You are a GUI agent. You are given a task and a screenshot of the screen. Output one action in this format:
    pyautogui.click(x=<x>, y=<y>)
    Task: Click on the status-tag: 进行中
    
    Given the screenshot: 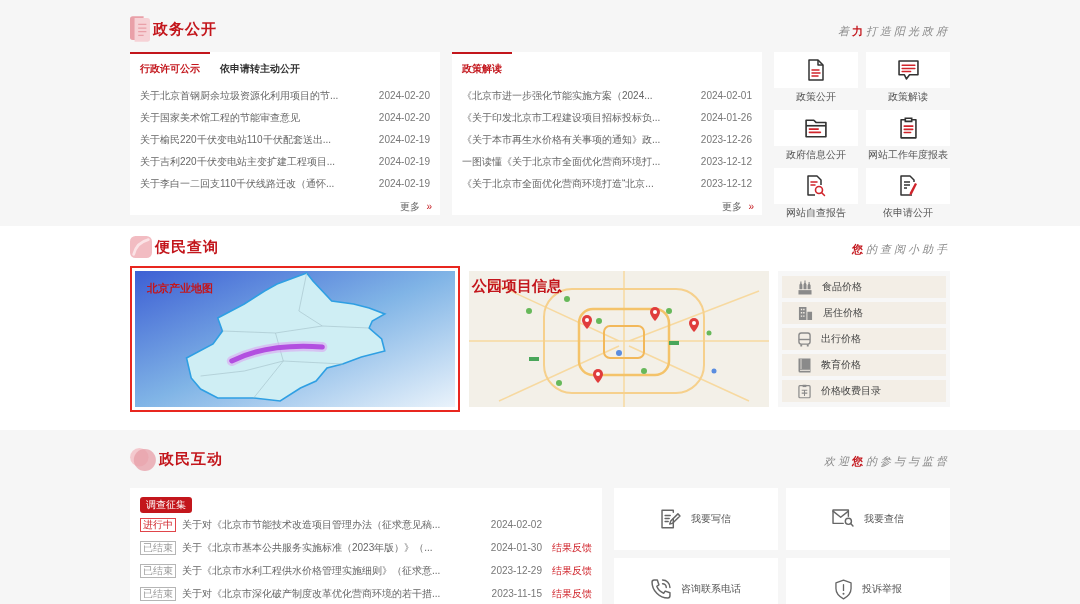 What is the action you would take?
    pyautogui.click(x=158, y=524)
    